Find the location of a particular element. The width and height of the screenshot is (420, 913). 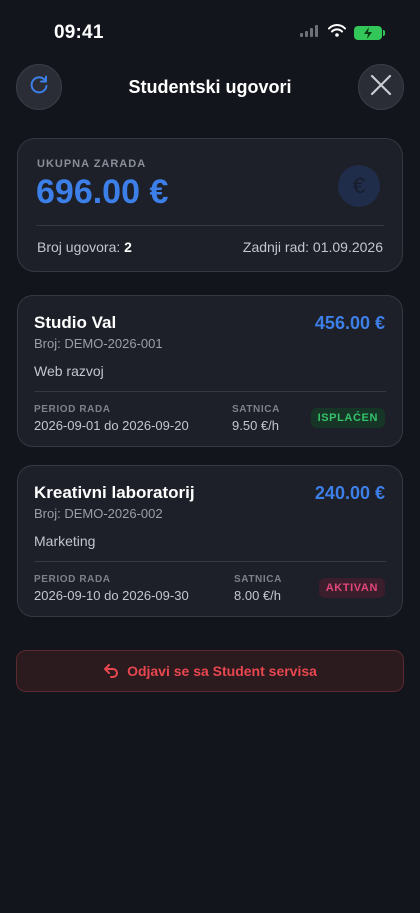

logout-icon is located at coordinates (111, 671).